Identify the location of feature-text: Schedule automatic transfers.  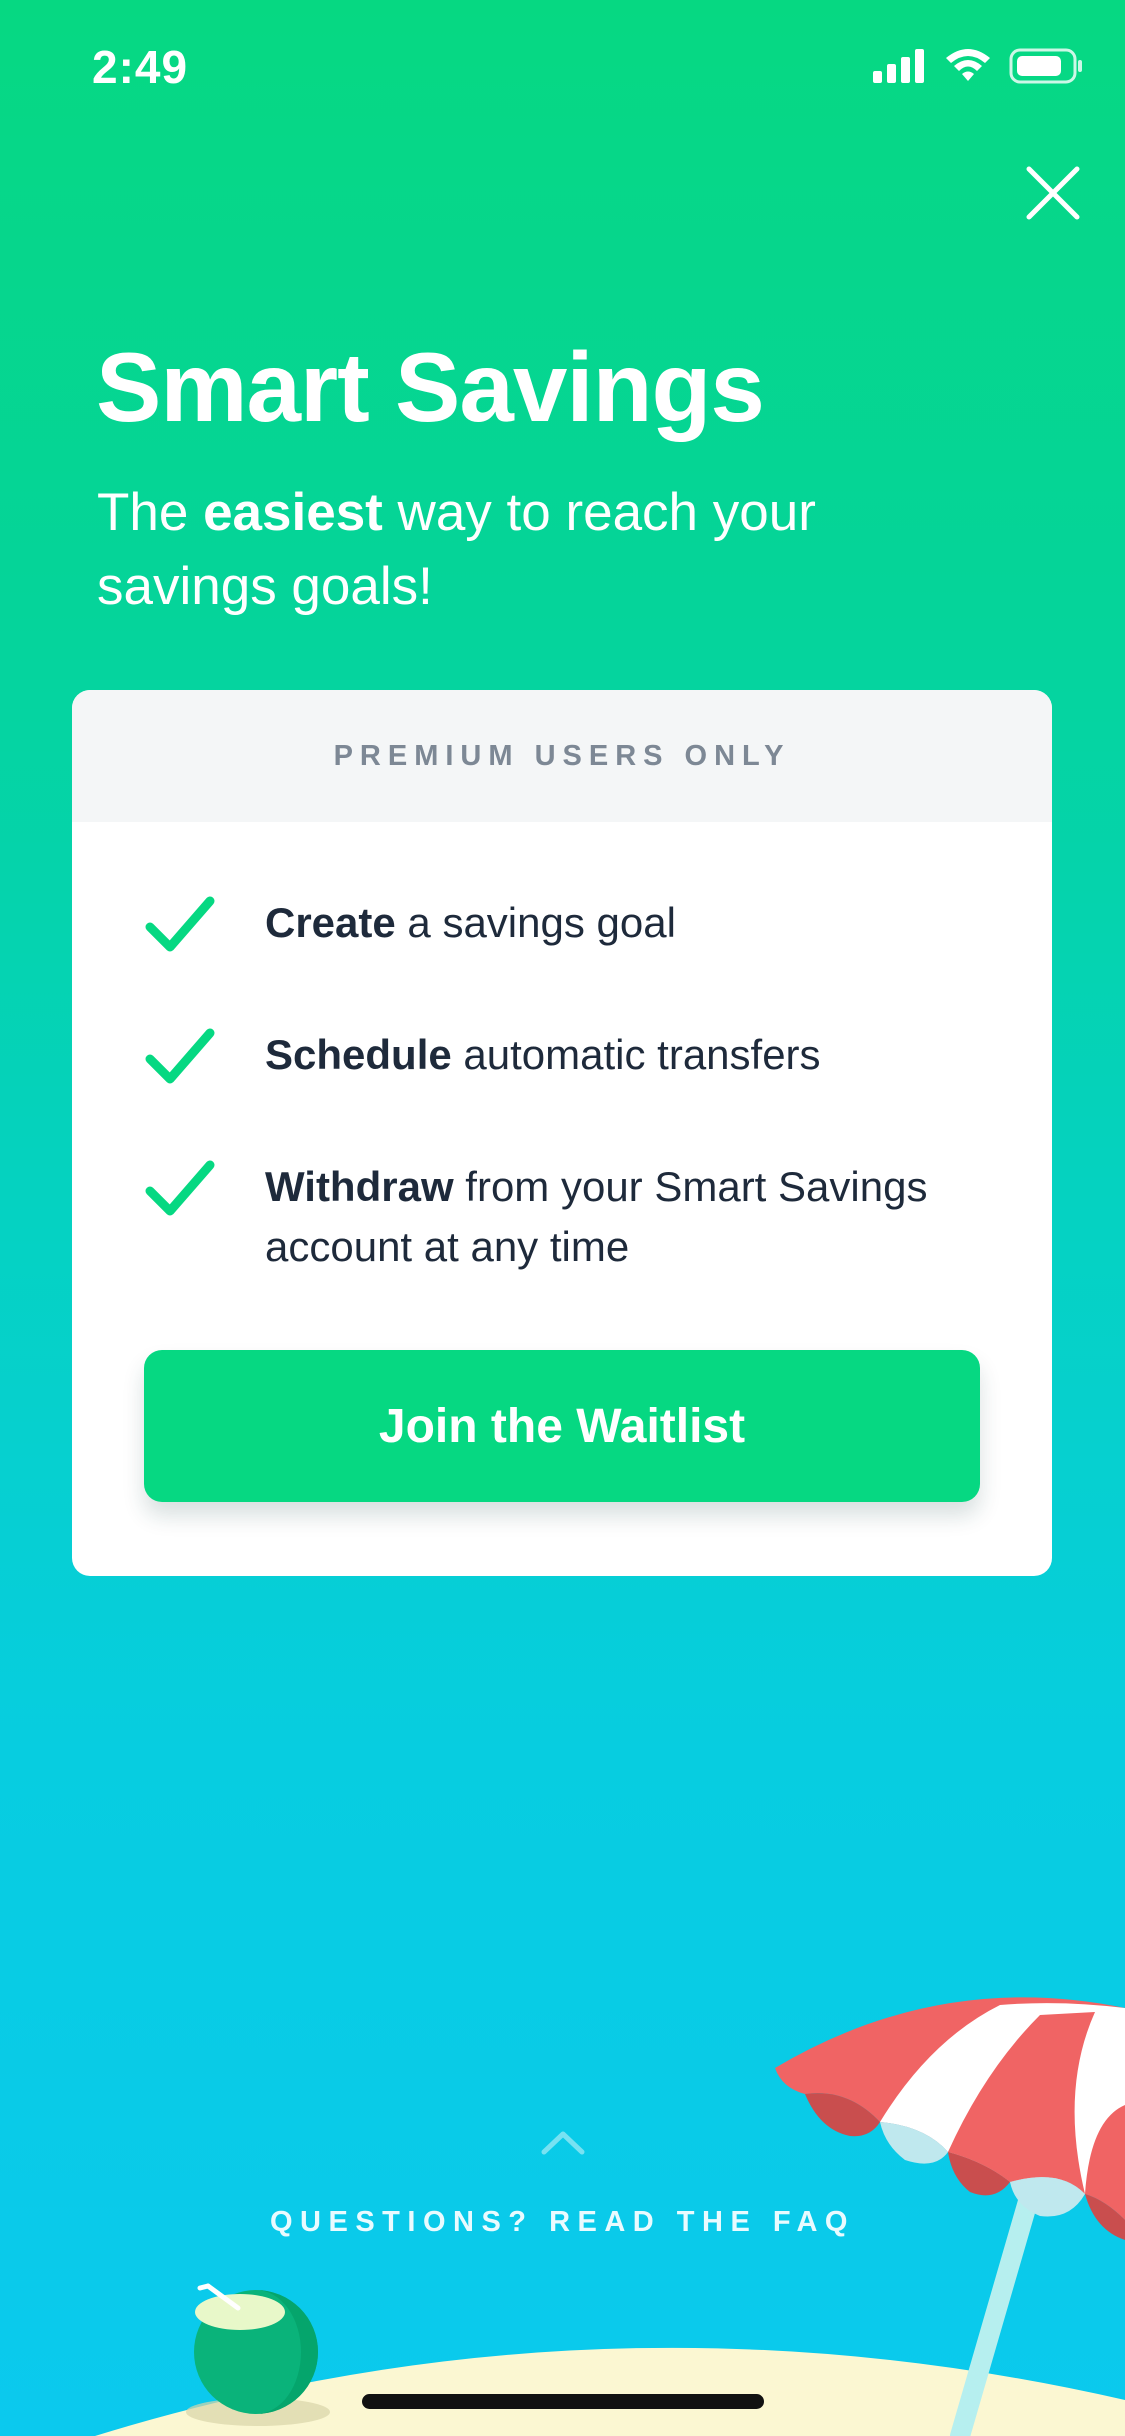
(635, 1055).